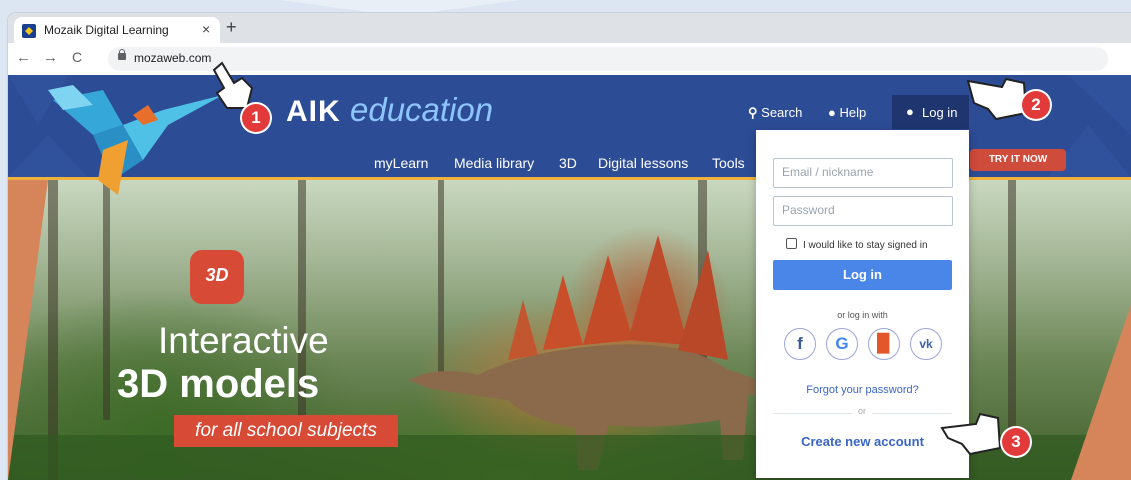  I want to click on google-icon: G, so click(842, 344).